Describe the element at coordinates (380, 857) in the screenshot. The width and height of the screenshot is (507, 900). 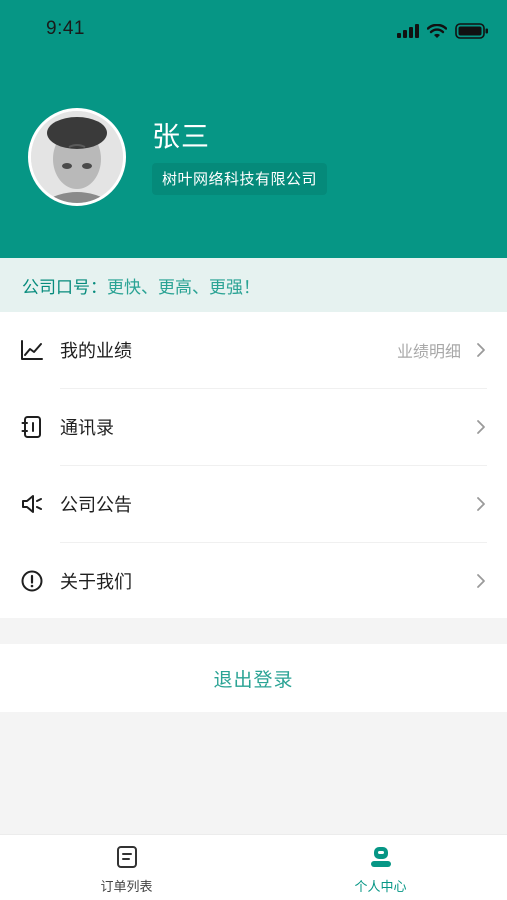
I see `profile-icon` at that location.